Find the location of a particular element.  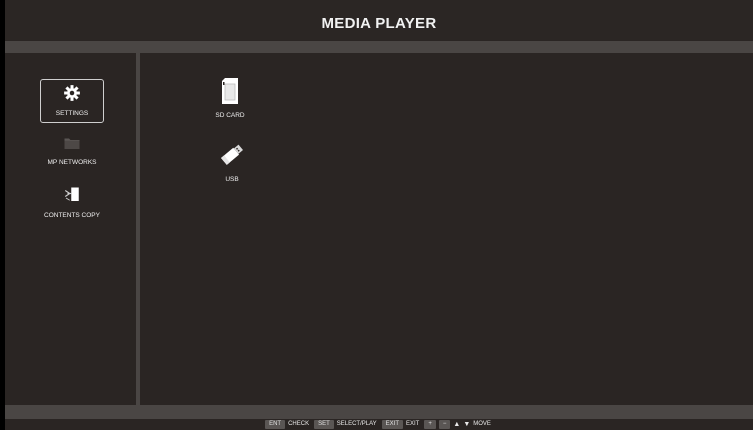

folder-icon is located at coordinates (72, 145).